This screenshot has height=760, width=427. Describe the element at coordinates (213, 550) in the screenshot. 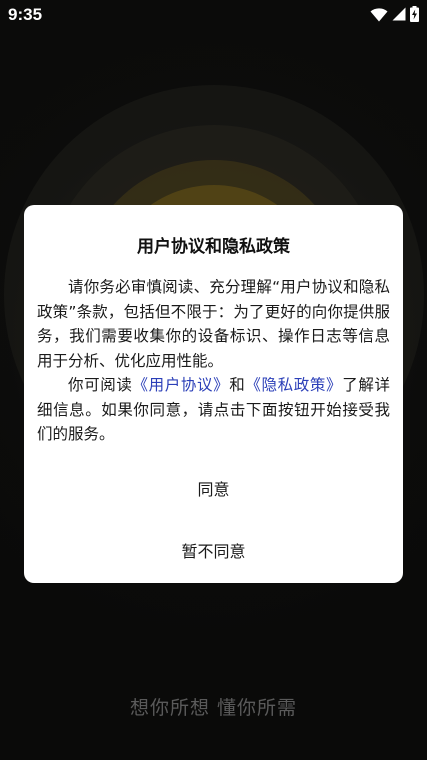

I see `disagree-button: 暂不同意` at that location.